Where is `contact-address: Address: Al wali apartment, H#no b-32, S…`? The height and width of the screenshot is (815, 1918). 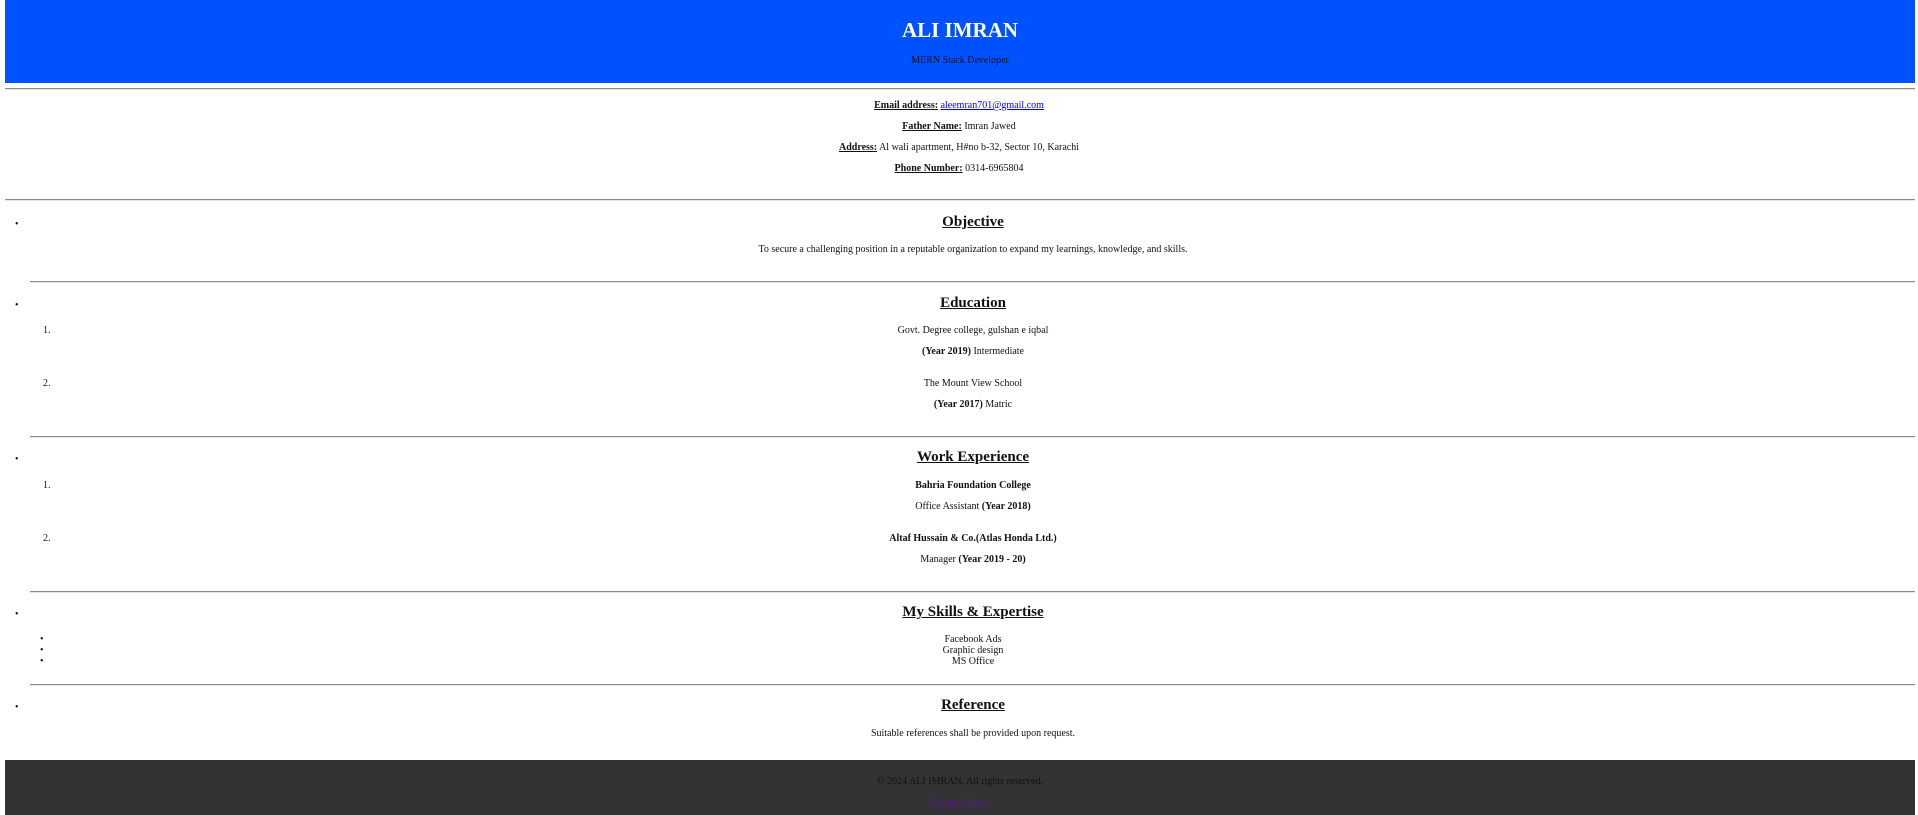 contact-address: Address: Al wali apartment, H#no b-32, S… is located at coordinates (959, 147).